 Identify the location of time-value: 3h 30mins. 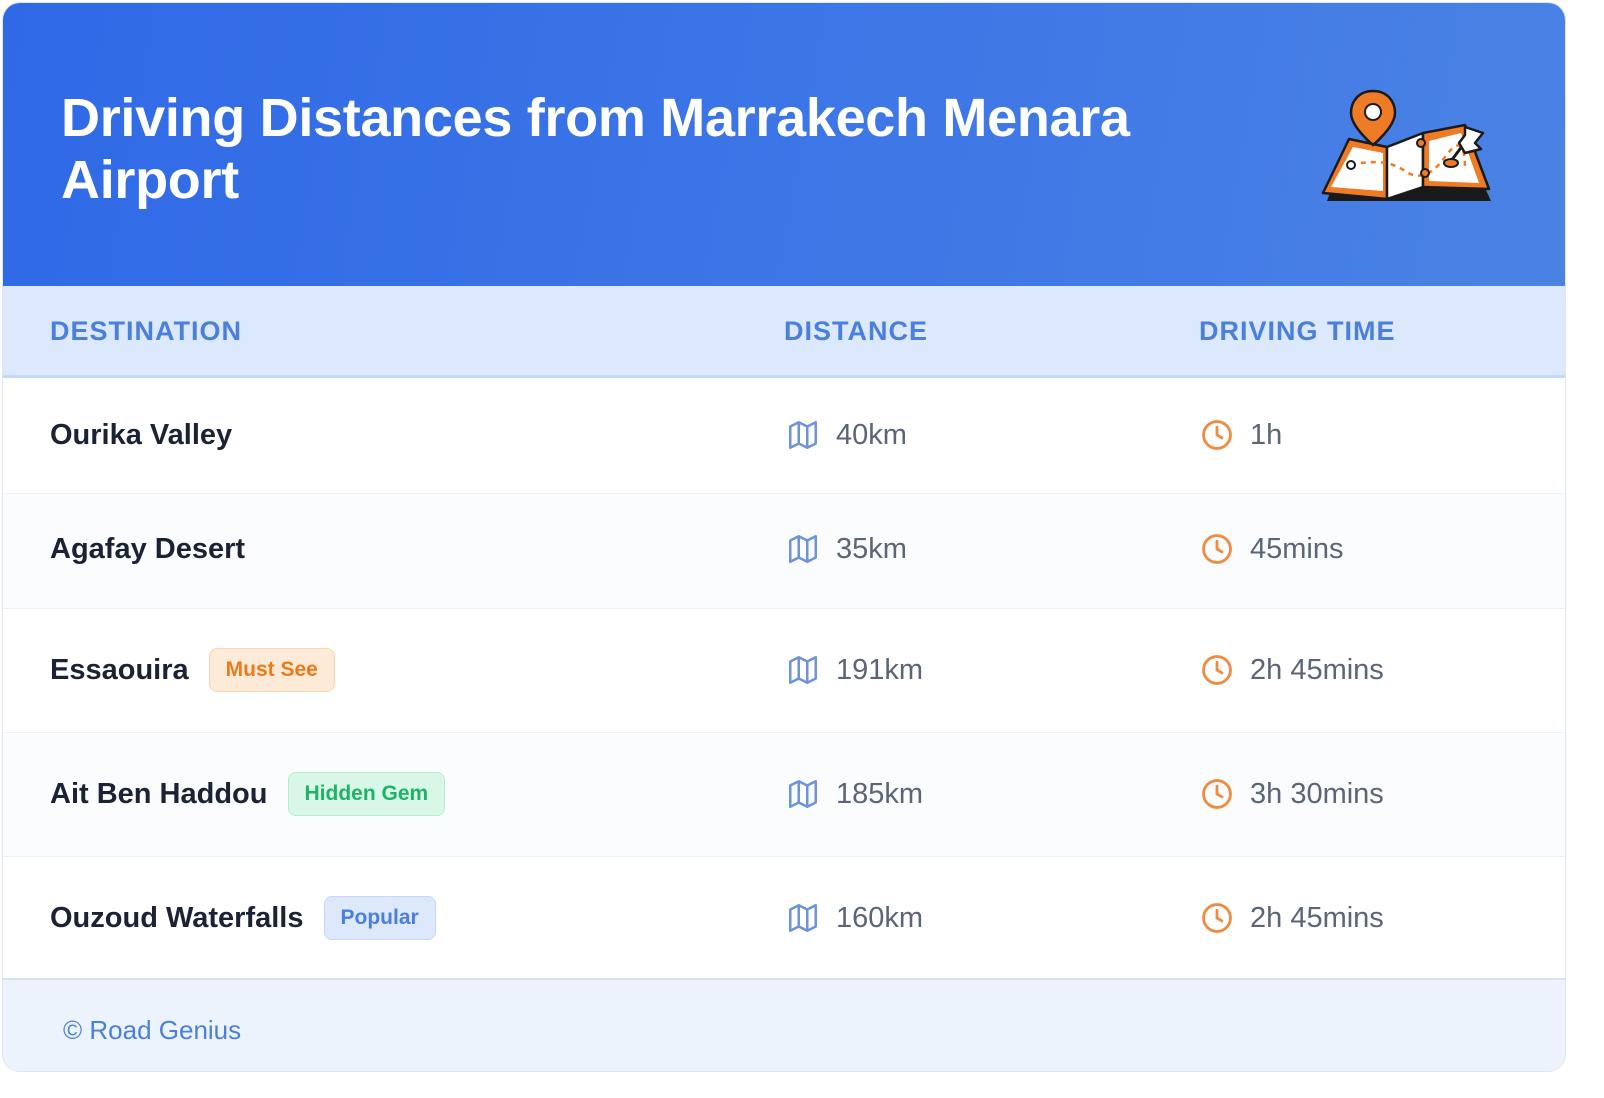
(1317, 793).